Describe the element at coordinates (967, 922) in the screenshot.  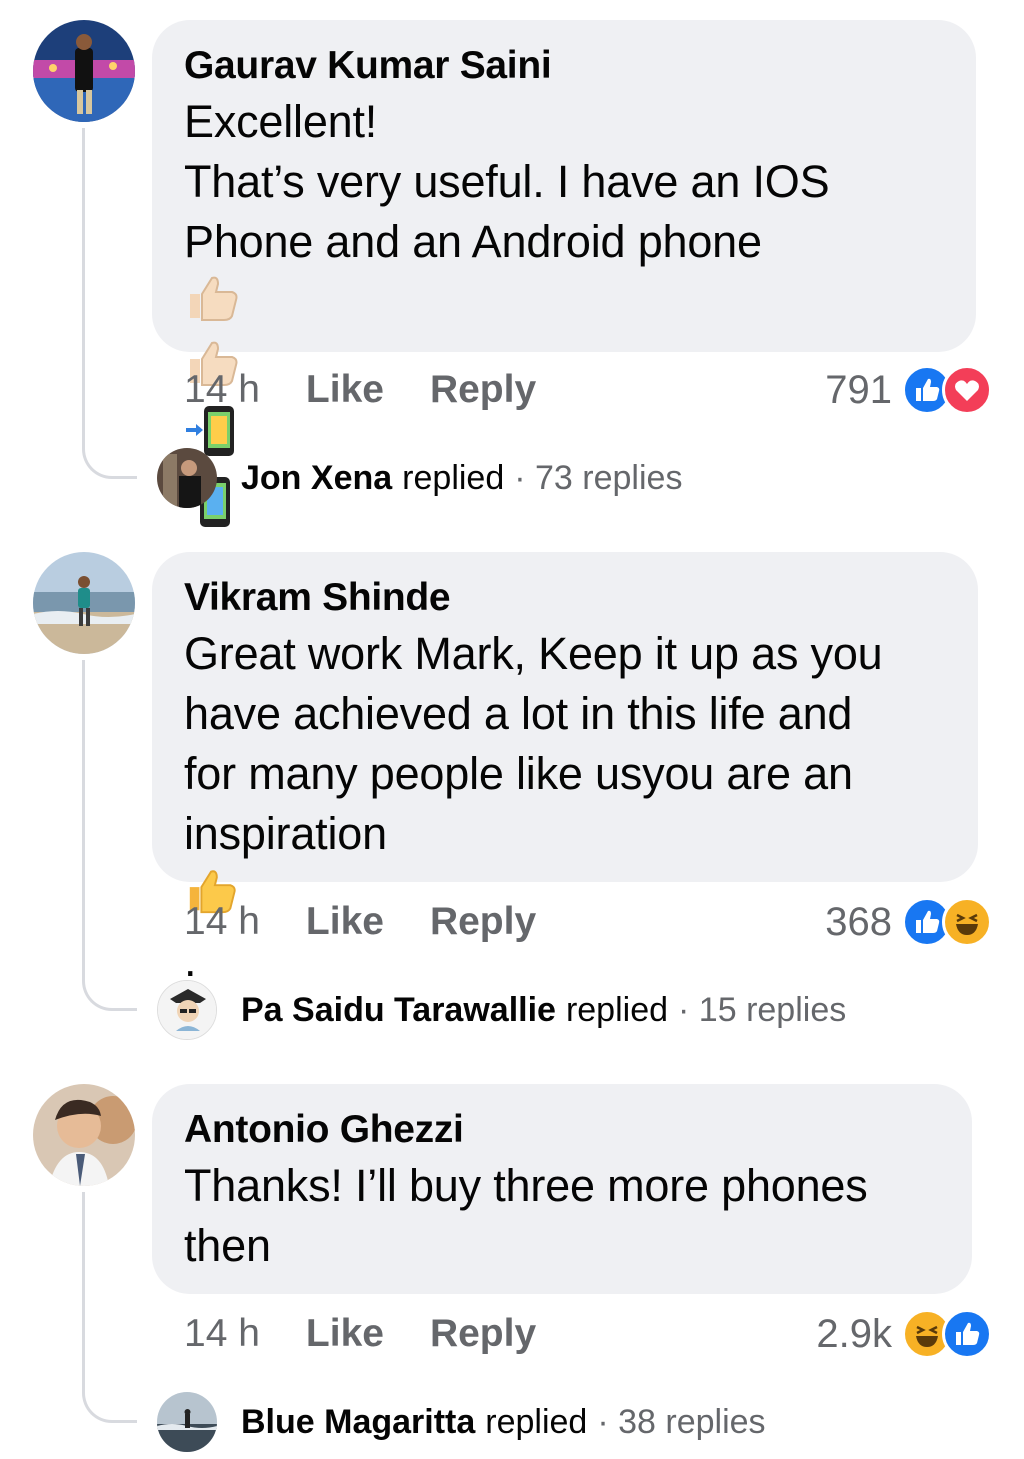
I see `haha-icon` at that location.